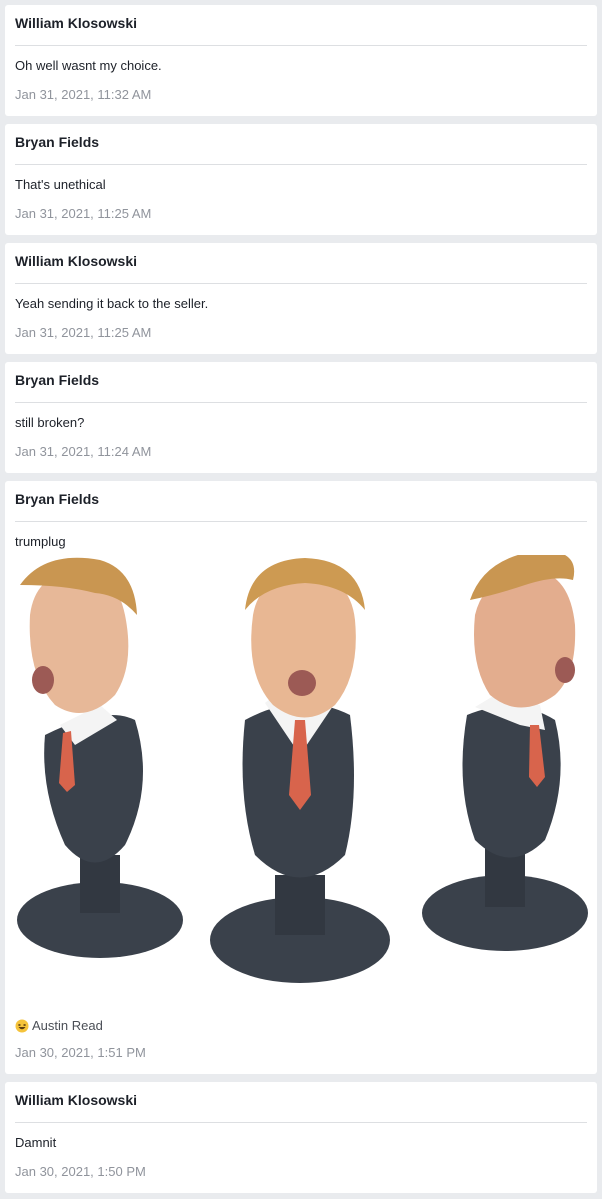 This screenshot has height=1199, width=602. I want to click on message-text: trumplug, so click(40, 541).